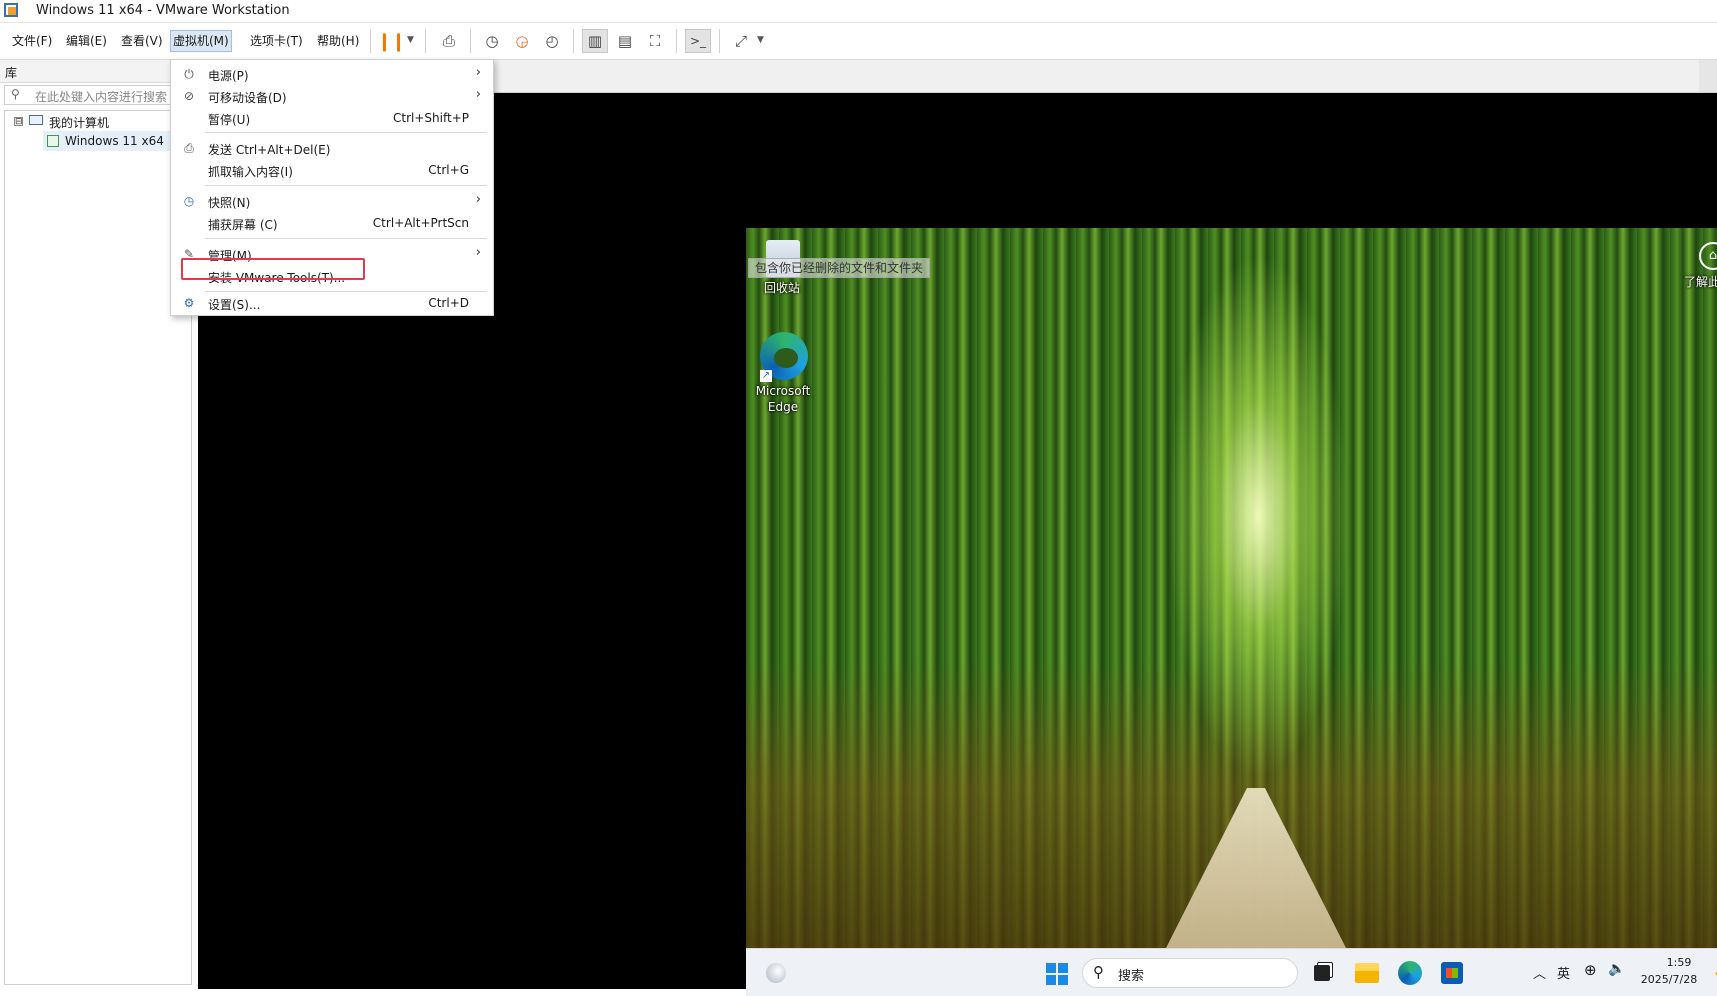 This screenshot has width=1717, height=996. Describe the element at coordinates (332, 148) in the screenshot. I see `menu-item-send-ctrl-alt-del: ⎙ 发送 Ctrl+Alt+Del(E)` at that location.